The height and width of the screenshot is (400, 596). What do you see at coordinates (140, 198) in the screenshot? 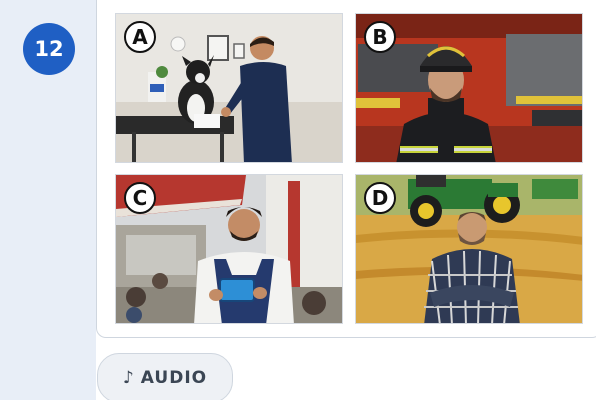
I see `option-c-letter: C` at bounding box center [140, 198].